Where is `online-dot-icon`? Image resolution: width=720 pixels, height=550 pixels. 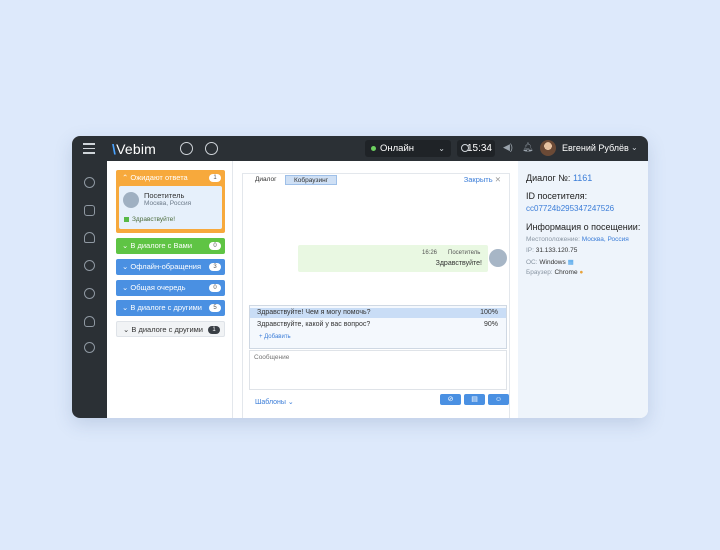 online-dot-icon is located at coordinates (373, 148).